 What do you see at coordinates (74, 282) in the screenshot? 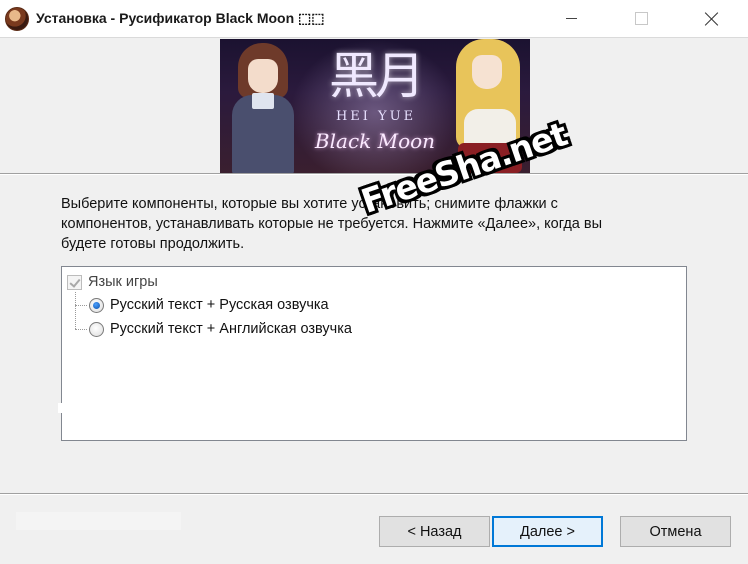
I see `group-checkbox-checked-disabled` at bounding box center [74, 282].